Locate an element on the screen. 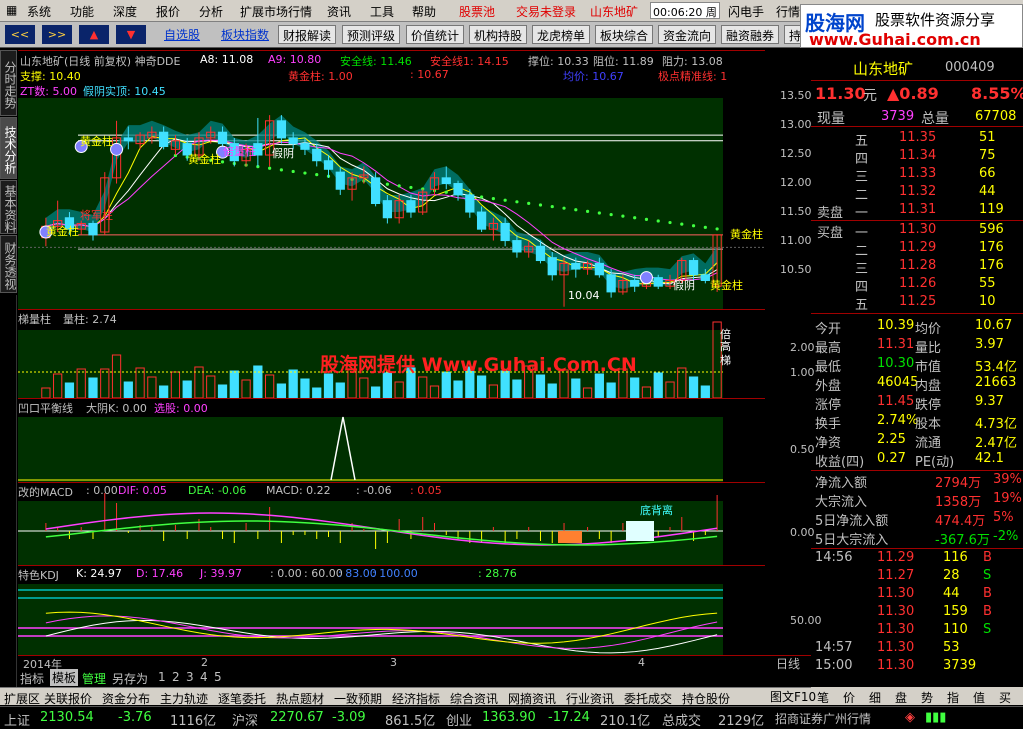 The height and width of the screenshot is (729, 1023). f10-button: 图文F10 is located at coordinates (793, 696).